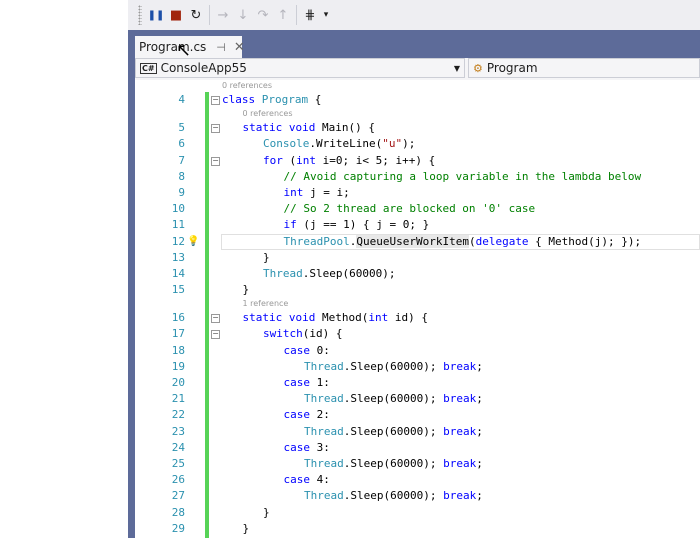  What do you see at coordinates (296, 15) in the screenshot?
I see `toolbar-separator` at bounding box center [296, 15].